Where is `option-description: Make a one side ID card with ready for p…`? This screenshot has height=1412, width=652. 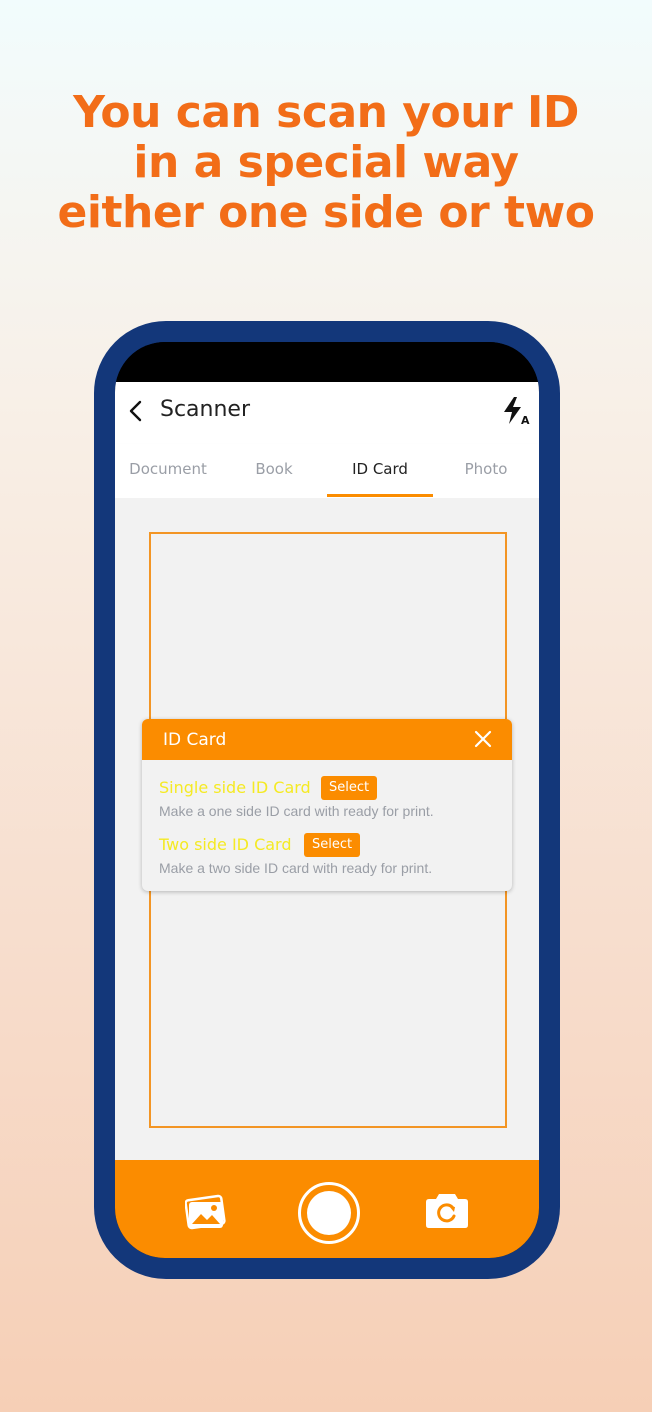 option-description: Make a one side ID card with ready for p… is located at coordinates (296, 811).